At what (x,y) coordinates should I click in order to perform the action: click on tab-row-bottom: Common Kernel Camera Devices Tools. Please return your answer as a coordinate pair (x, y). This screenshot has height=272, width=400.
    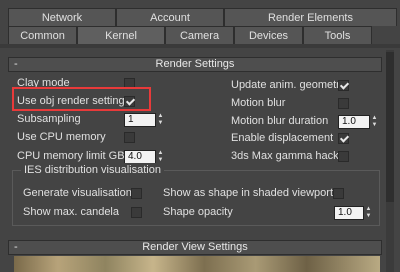
    Looking at the image, I should click on (190, 35).